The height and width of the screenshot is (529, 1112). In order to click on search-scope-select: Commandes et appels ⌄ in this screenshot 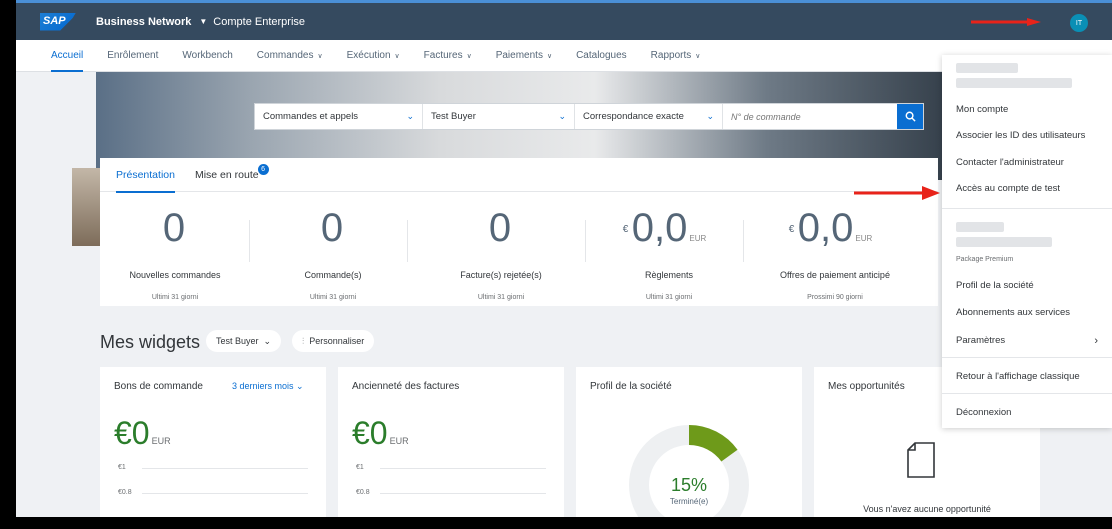, I will do `click(339, 116)`.